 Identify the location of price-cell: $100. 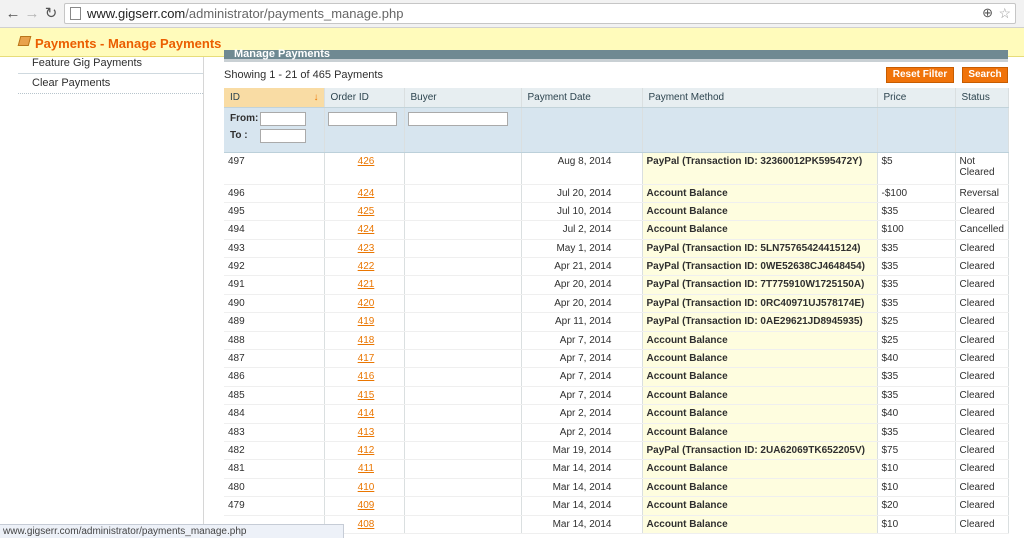
(916, 230).